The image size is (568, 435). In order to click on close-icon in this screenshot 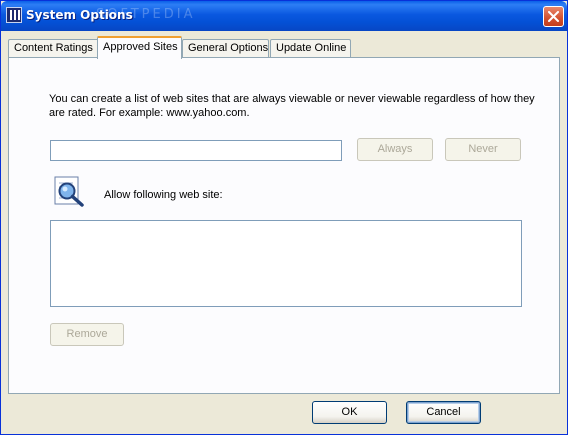, I will do `click(553, 16)`.